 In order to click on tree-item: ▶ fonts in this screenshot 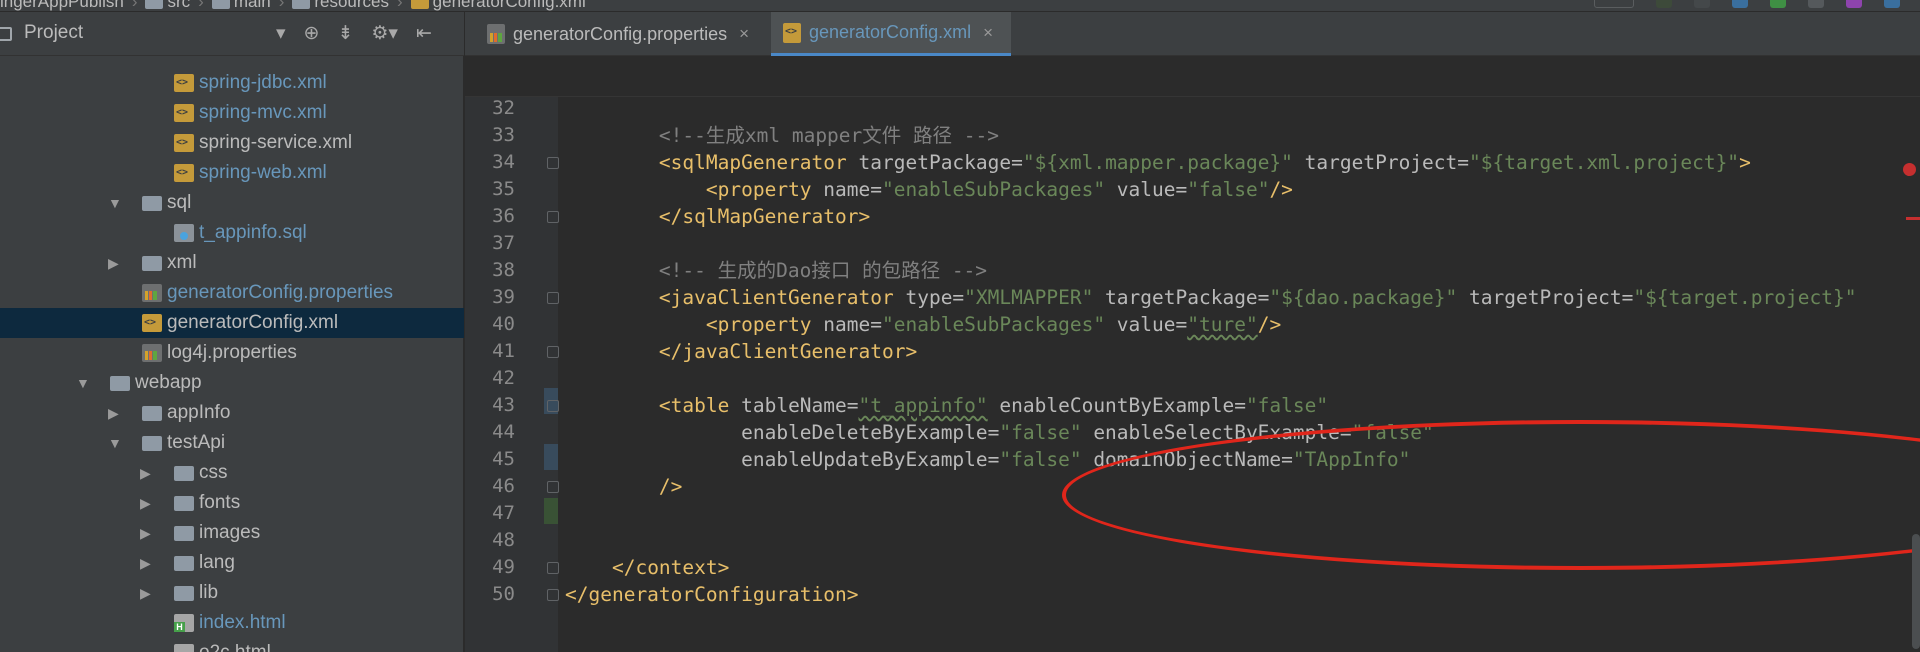, I will do `click(232, 503)`.